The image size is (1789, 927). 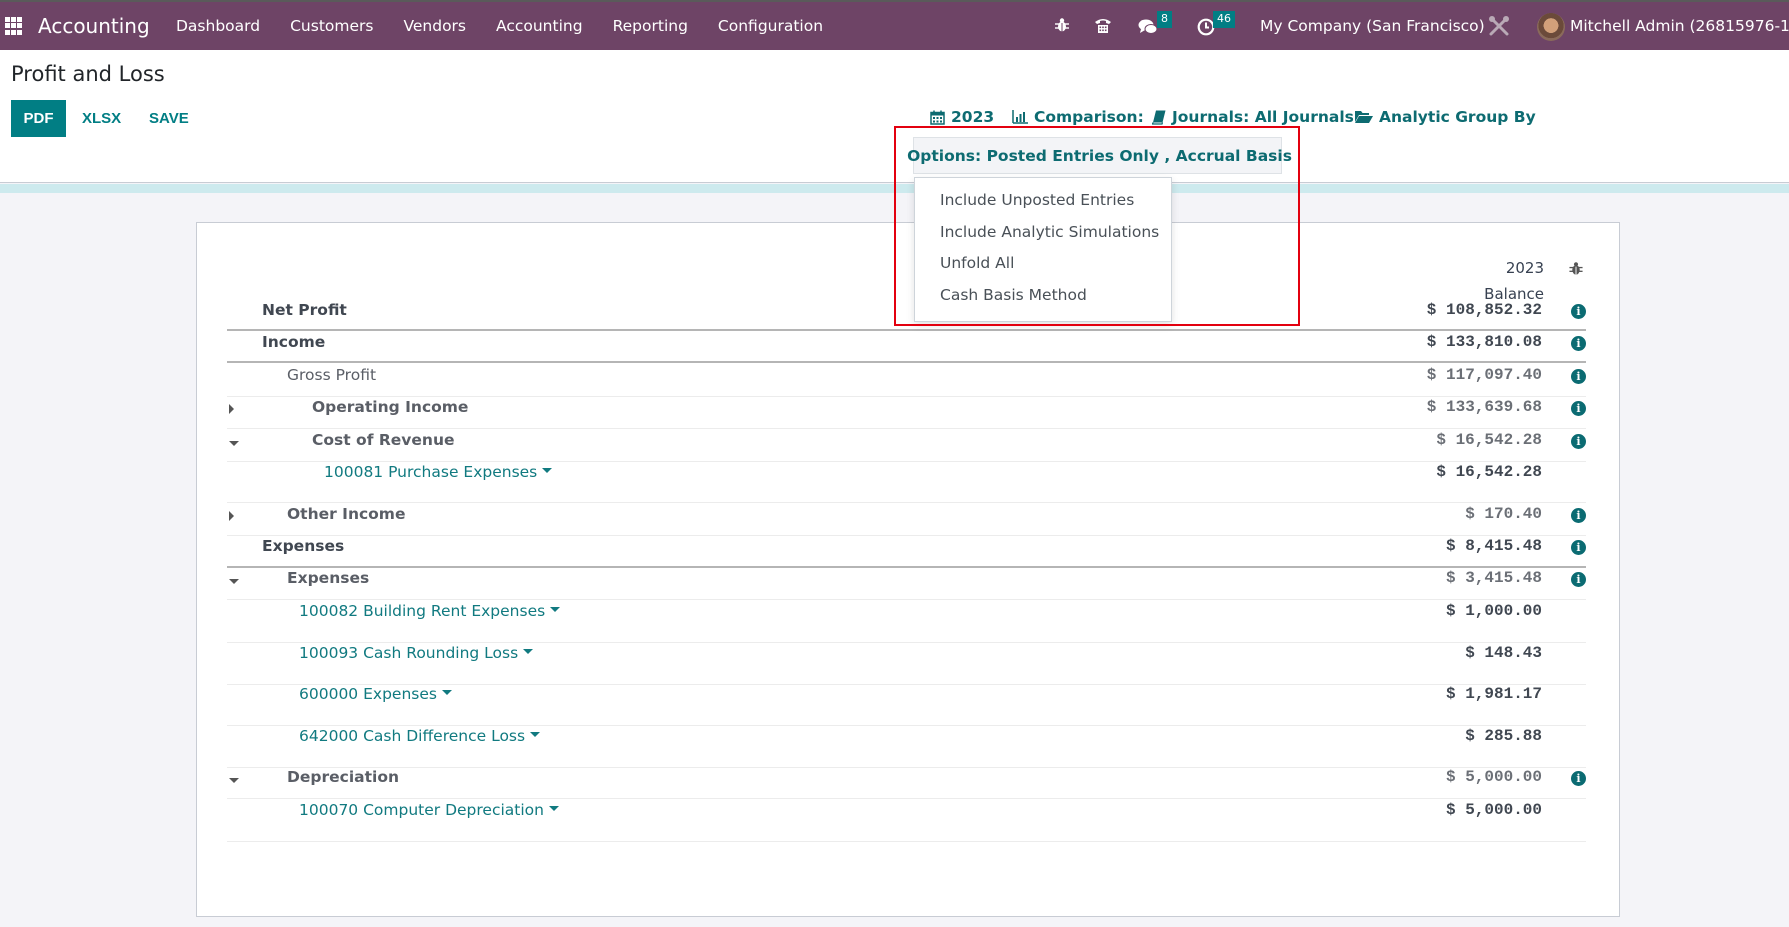 I want to click on debug-bug-icon, so click(x=1576, y=268).